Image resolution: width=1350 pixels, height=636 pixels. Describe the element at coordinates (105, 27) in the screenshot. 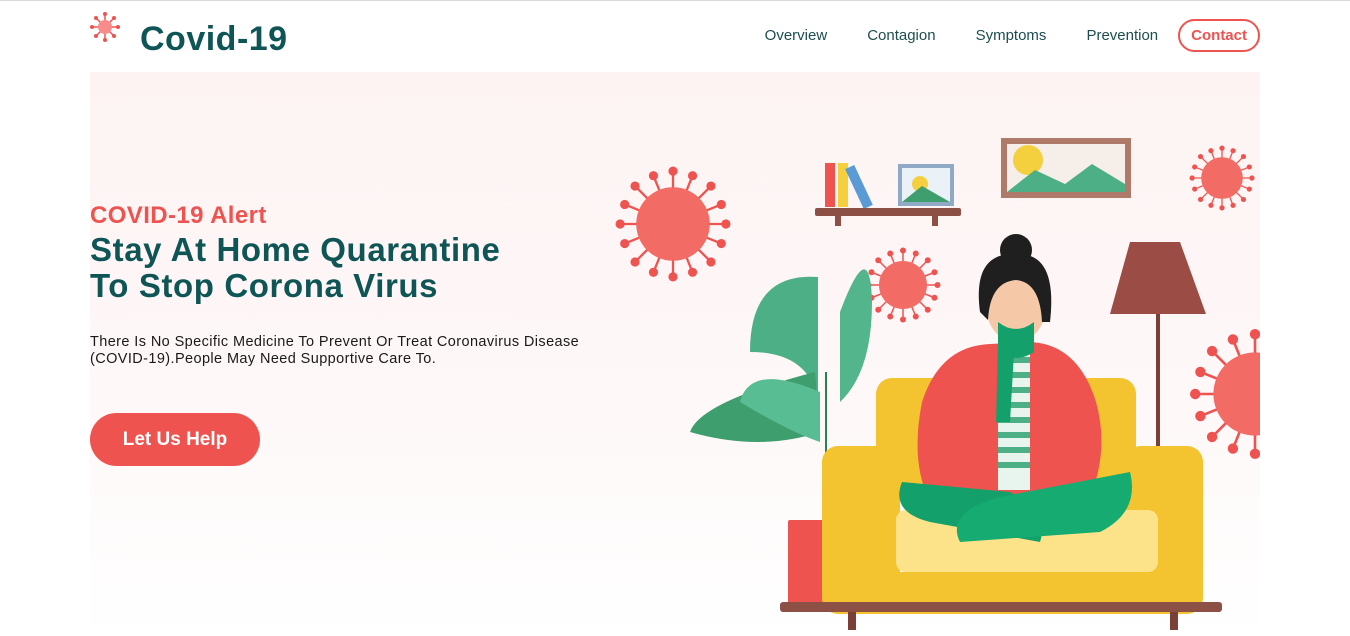

I see `virus-icon` at that location.